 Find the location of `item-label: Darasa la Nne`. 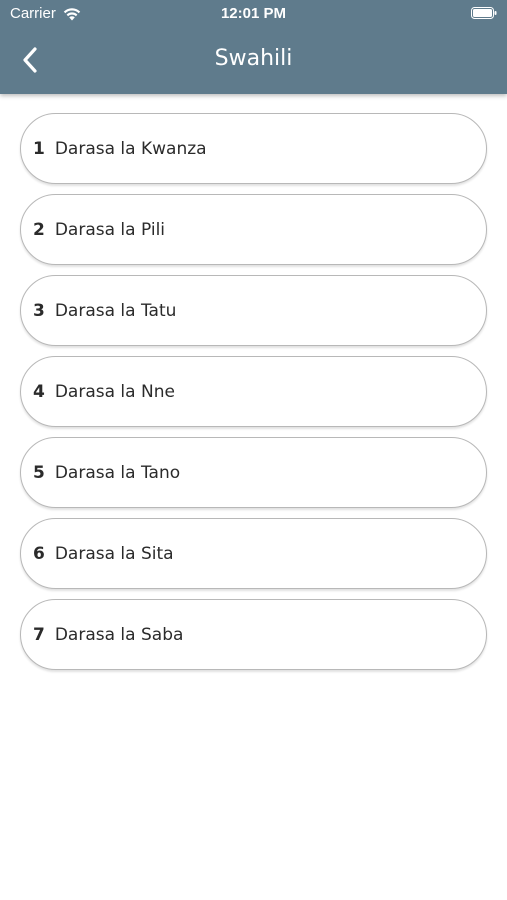

item-label: Darasa la Nne is located at coordinates (114, 391).